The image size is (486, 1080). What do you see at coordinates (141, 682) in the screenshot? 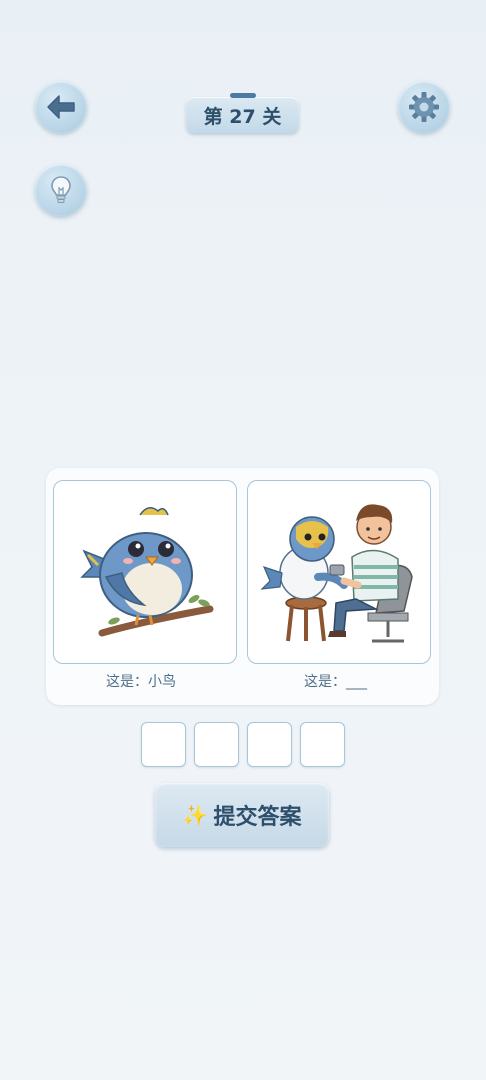
I see `caption-left: 这是：小鸟` at bounding box center [141, 682].